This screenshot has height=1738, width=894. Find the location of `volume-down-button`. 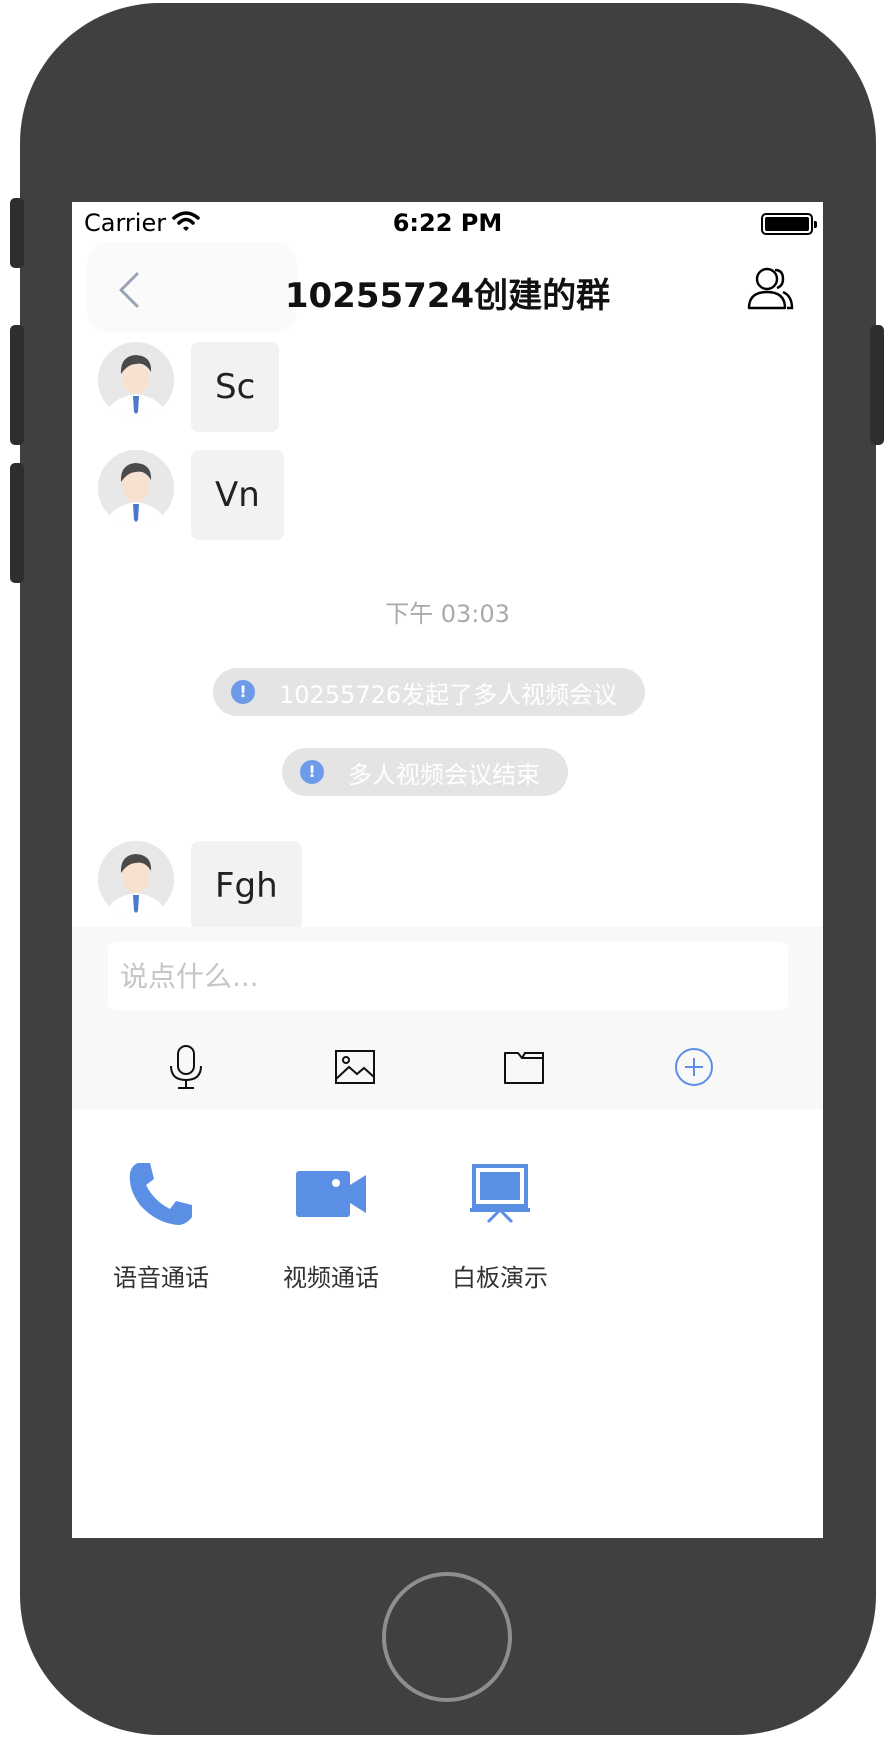

volume-down-button is located at coordinates (17, 523).